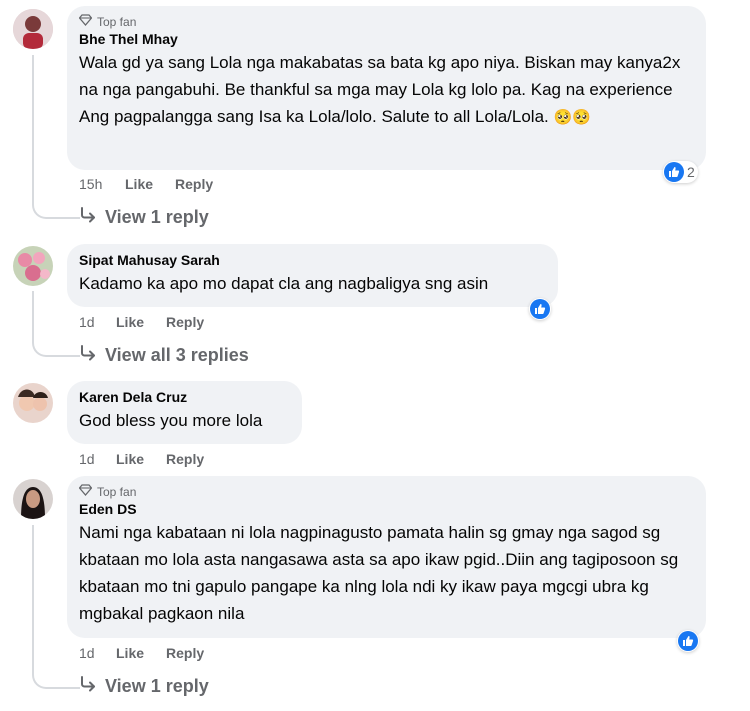 This screenshot has height=711, width=750. What do you see at coordinates (171, 420) in the screenshot?
I see `comment-text: God bless you more lola` at bounding box center [171, 420].